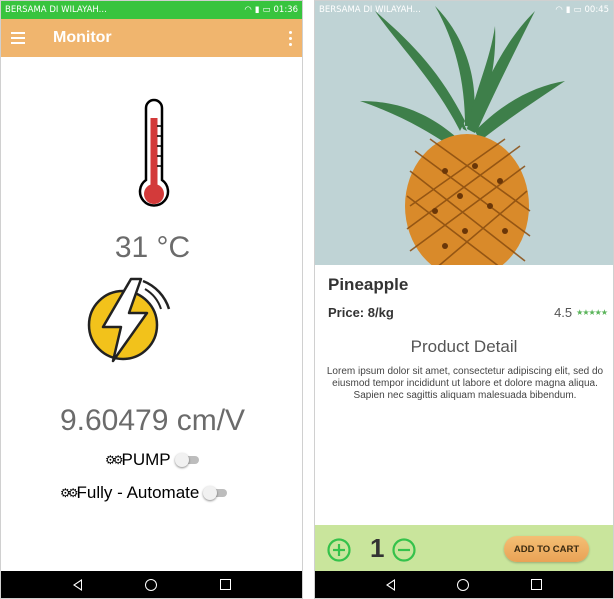 The height and width of the screenshot is (599, 614). I want to click on minus-circle-icon, so click(404, 550).